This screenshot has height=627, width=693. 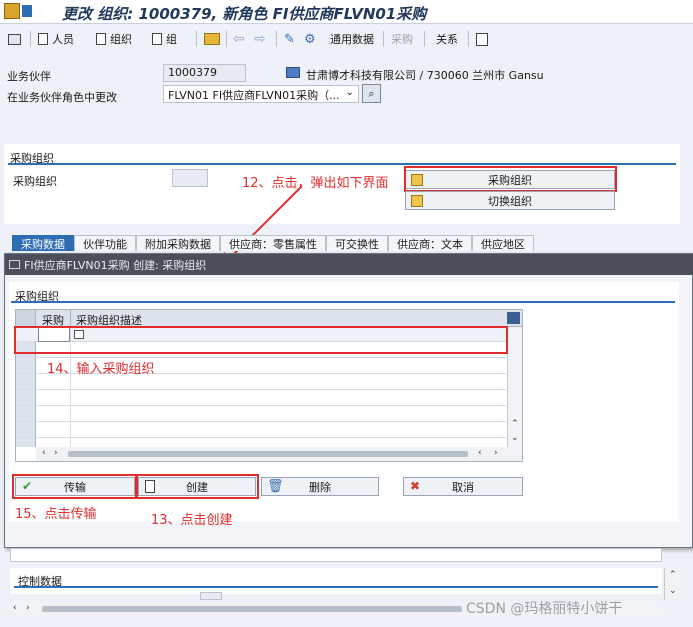 What do you see at coordinates (343, 302) in the screenshot?
I see `dialog-section-divider` at bounding box center [343, 302].